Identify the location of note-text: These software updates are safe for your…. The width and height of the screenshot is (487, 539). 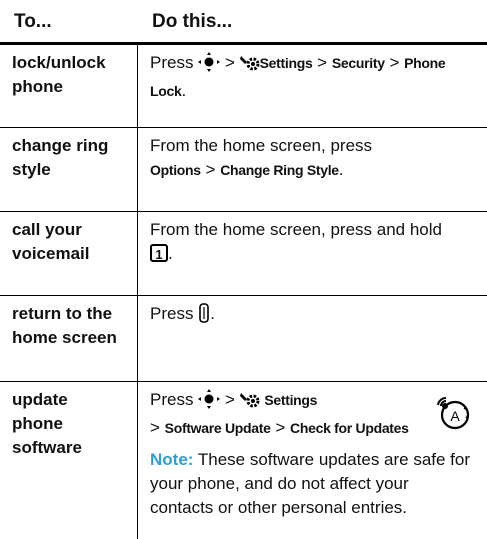
(310, 483).